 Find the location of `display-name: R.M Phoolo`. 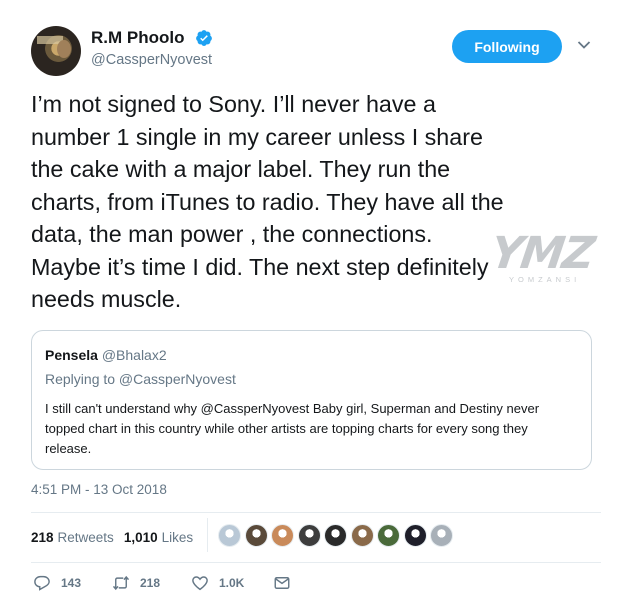

display-name: R.M Phoolo is located at coordinates (137, 38).